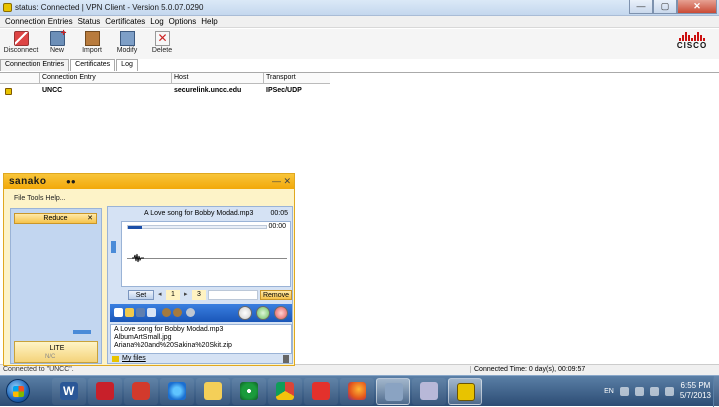 The image size is (719, 407). Describe the element at coordinates (141, 295) in the screenshot. I see `set-button: Set` at that location.